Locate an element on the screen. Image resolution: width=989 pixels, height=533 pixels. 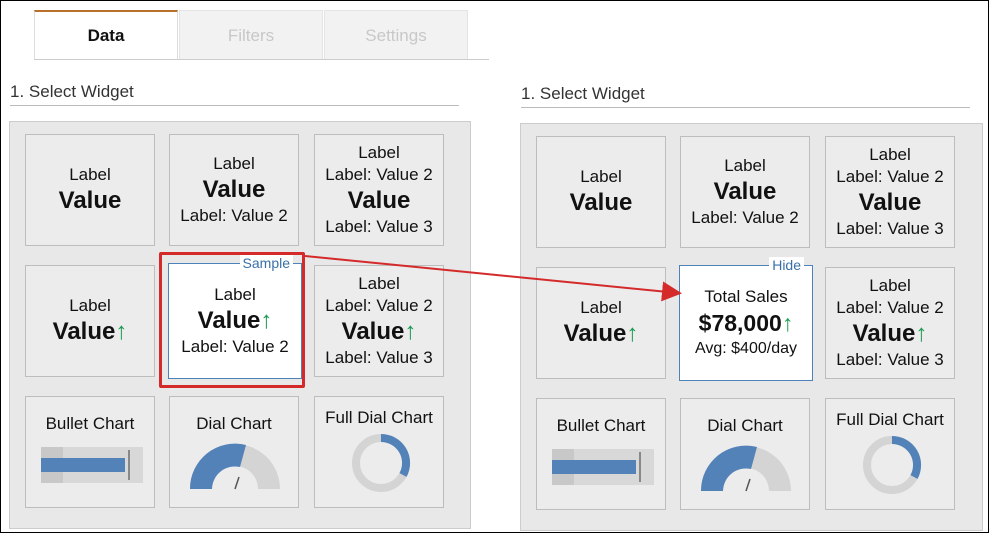
callout-arrow is located at coordinates (493, 278).